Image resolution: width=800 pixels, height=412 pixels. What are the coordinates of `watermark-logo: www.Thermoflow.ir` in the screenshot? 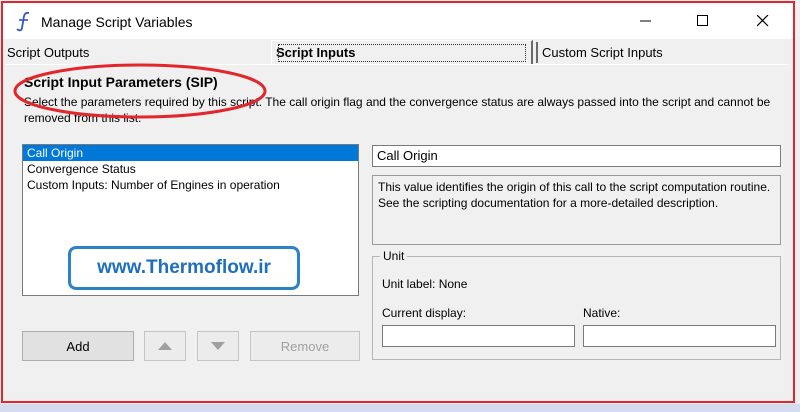 It's located at (184, 268).